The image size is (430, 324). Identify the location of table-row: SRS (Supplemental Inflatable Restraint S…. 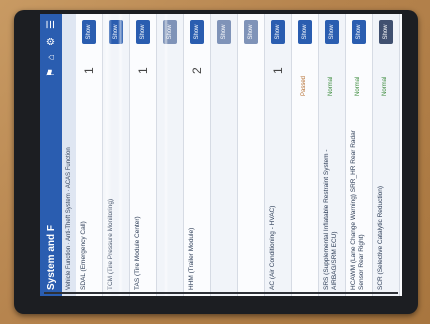
(332, 155).